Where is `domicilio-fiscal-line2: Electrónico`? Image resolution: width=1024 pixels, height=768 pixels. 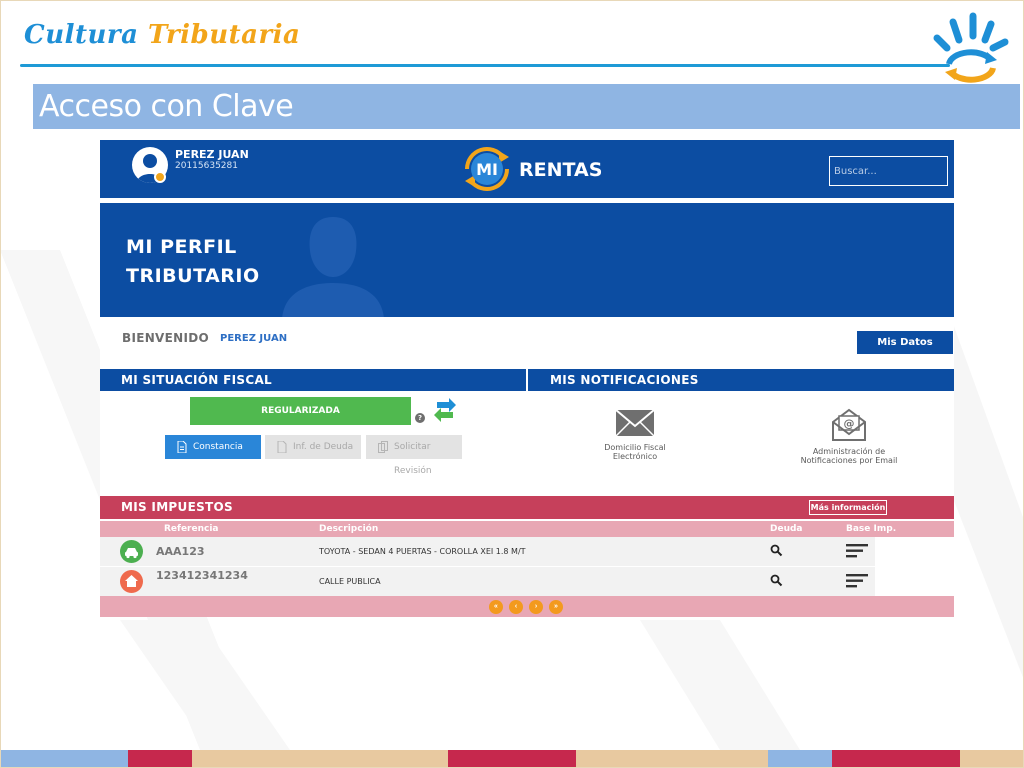 domicilio-fiscal-line2: Electrónico is located at coordinates (635, 456).